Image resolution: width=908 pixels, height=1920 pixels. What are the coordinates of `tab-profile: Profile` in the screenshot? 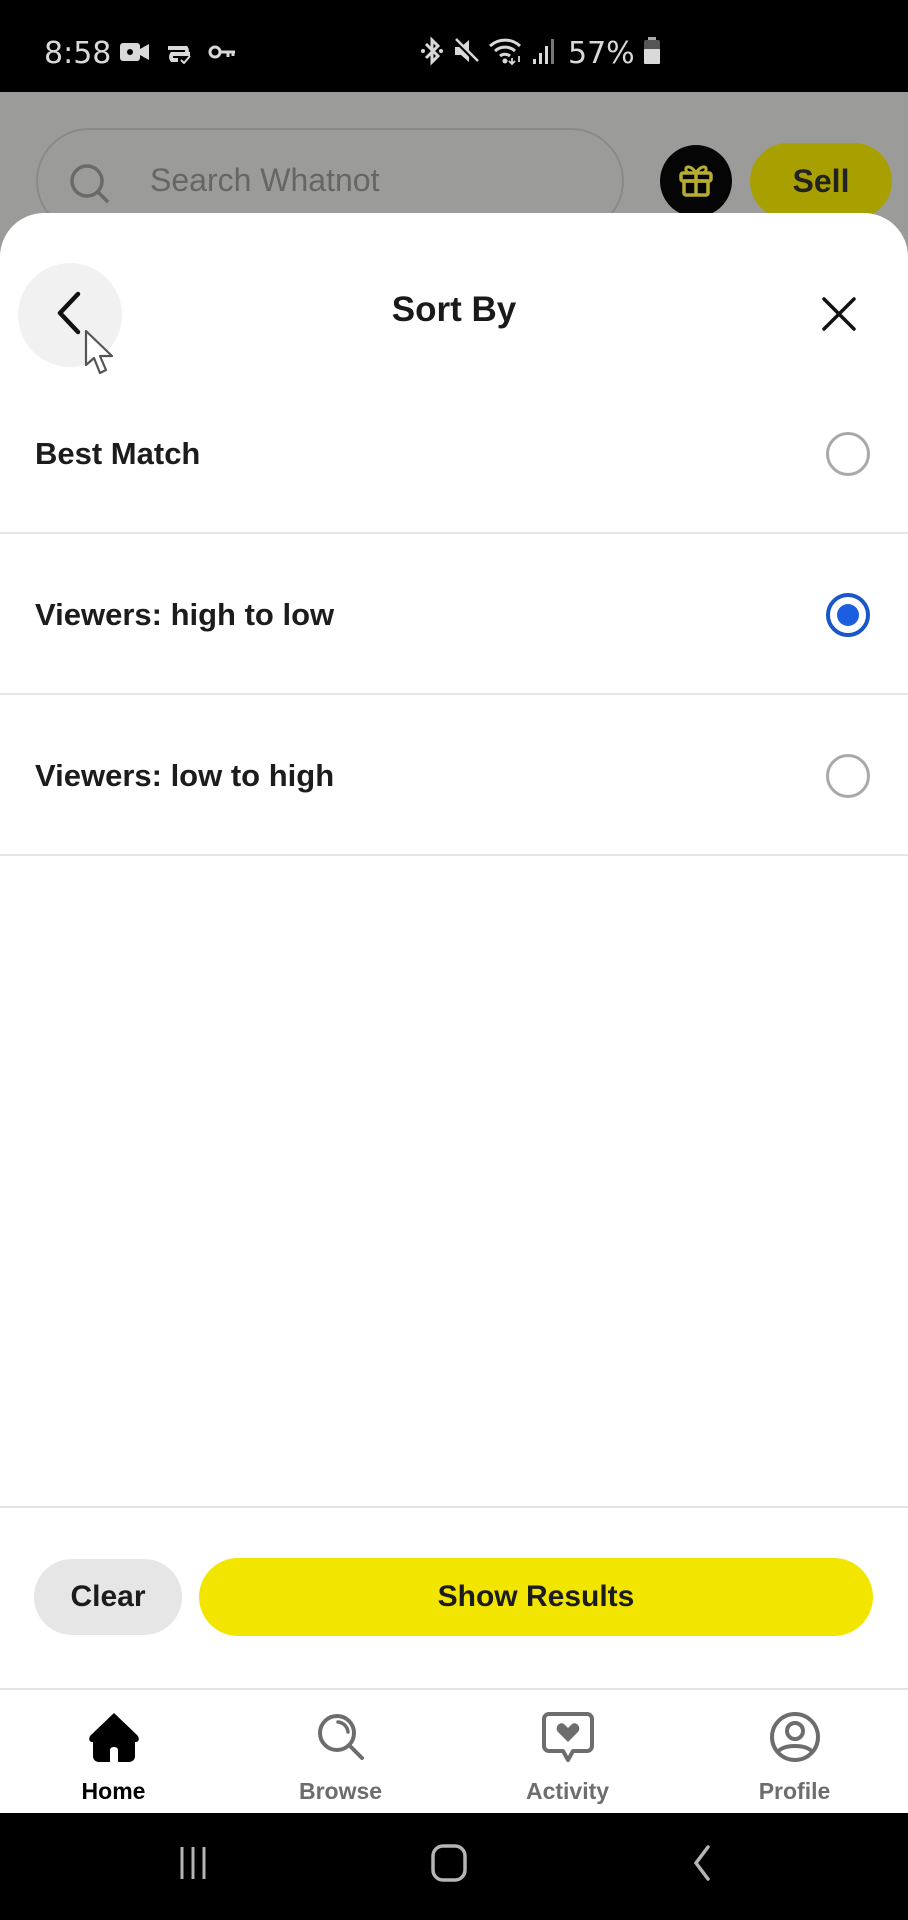 It's located at (794, 1752).